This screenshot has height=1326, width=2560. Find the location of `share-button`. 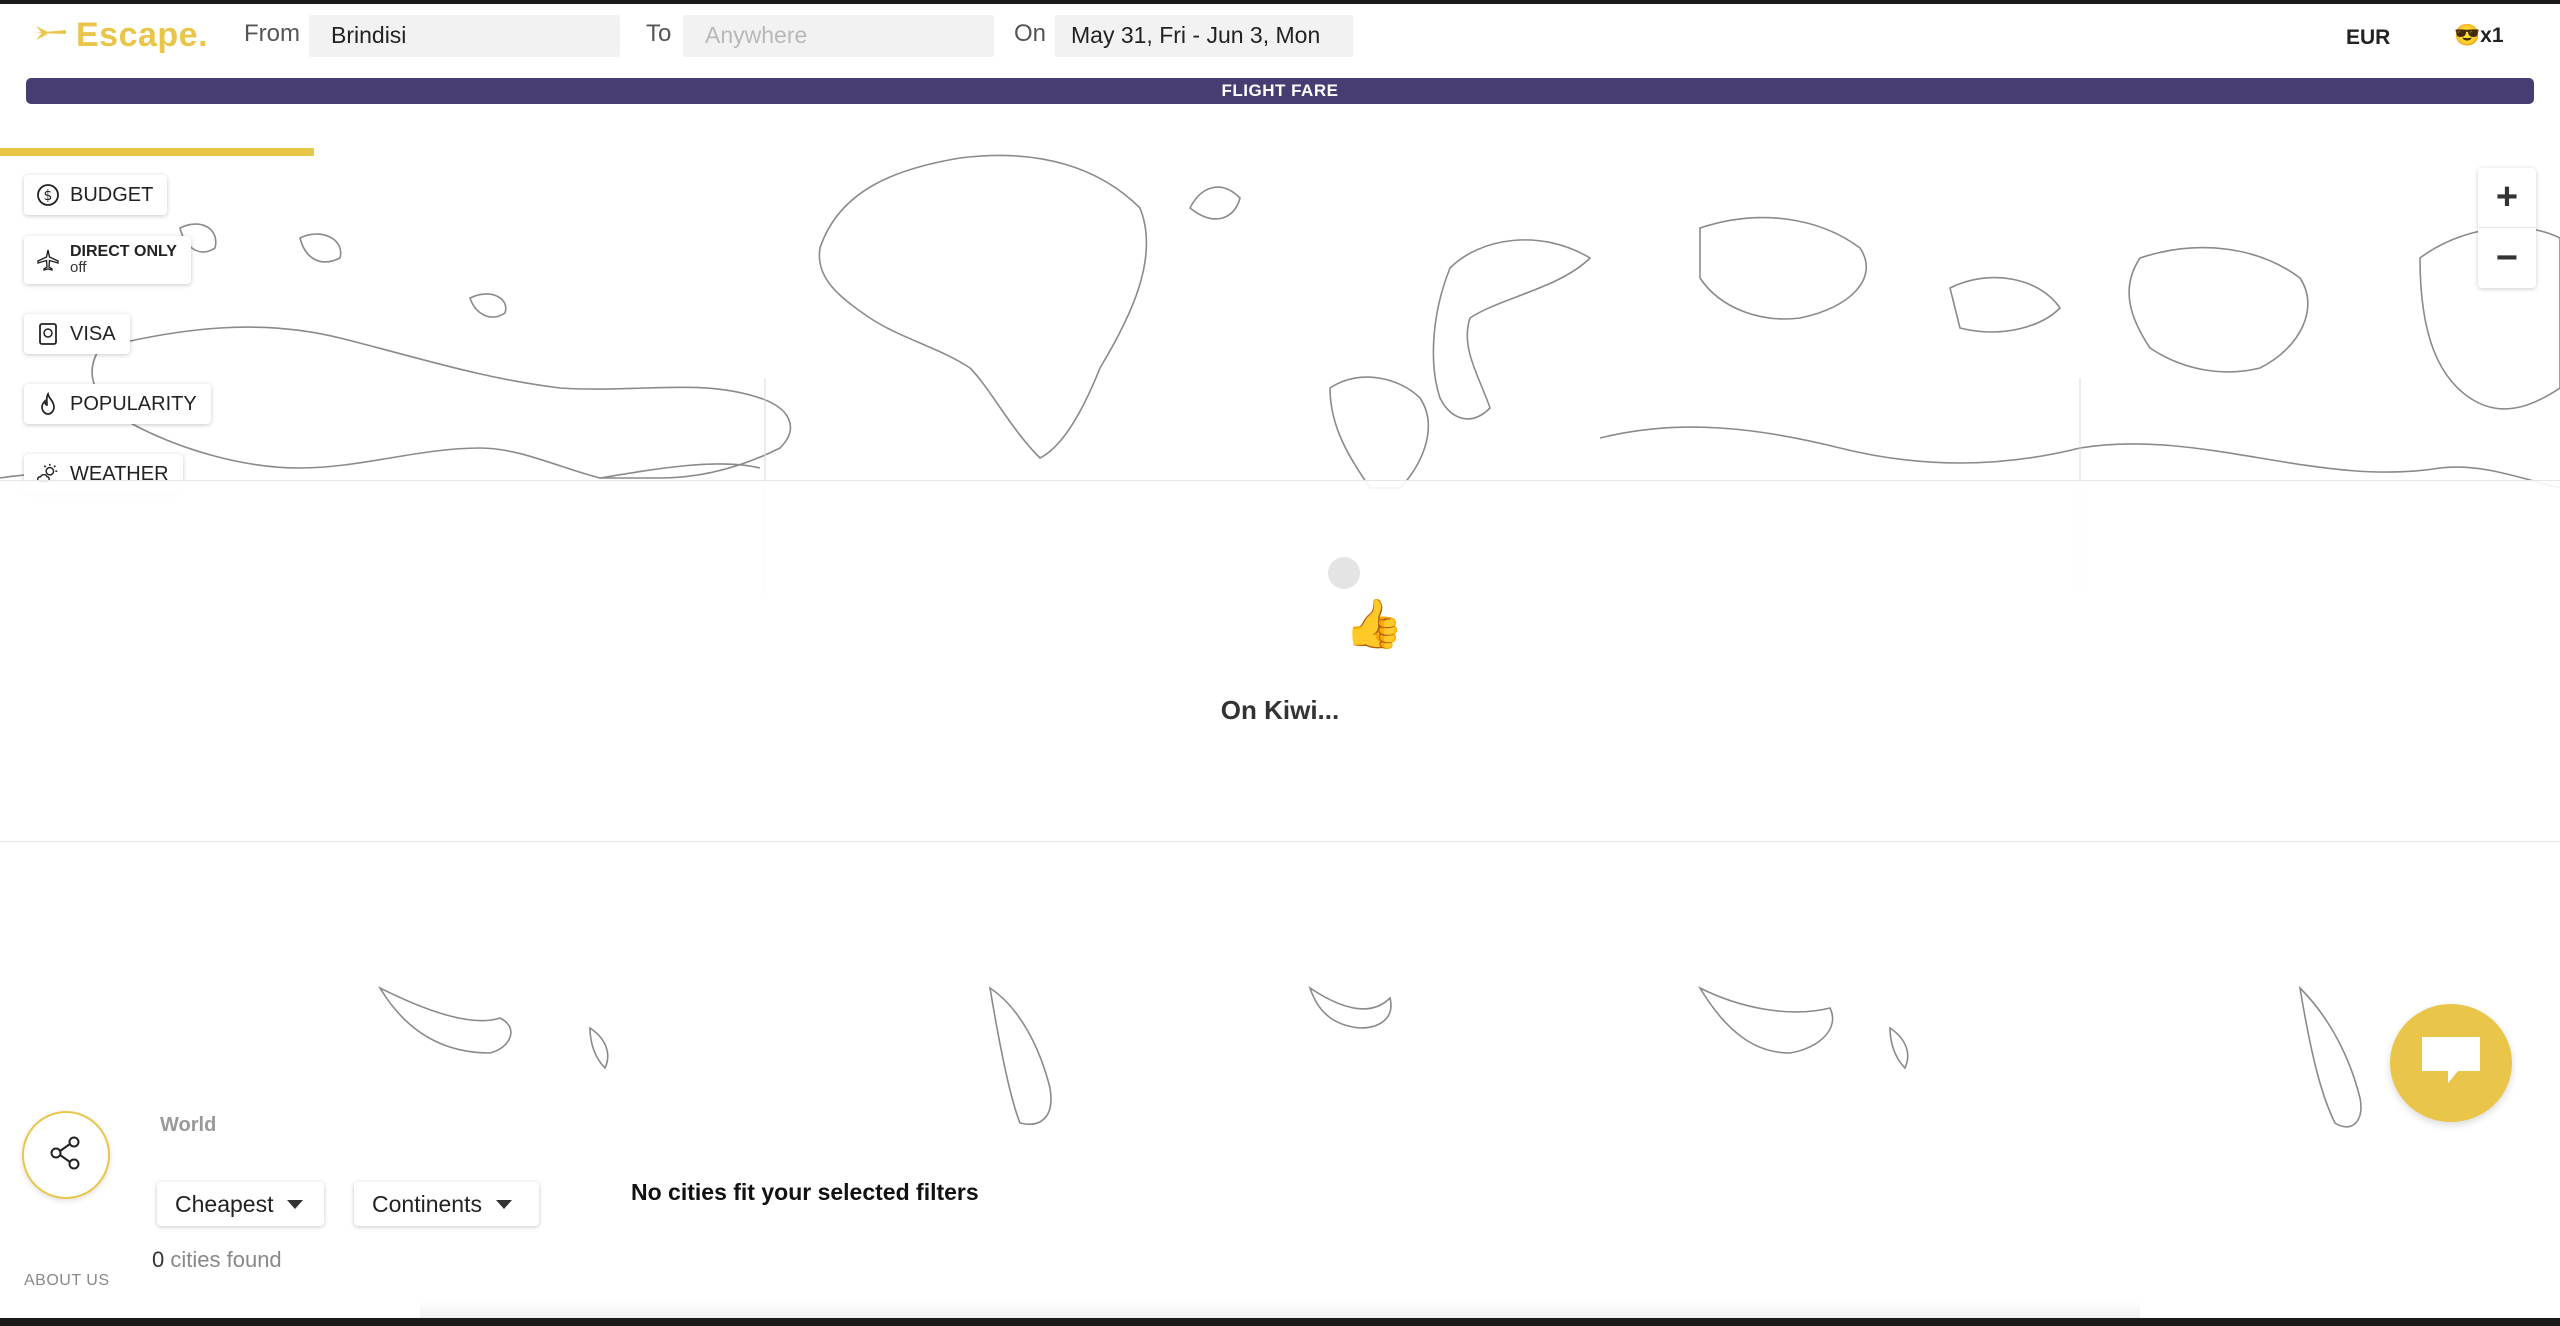

share-button is located at coordinates (66, 1155).